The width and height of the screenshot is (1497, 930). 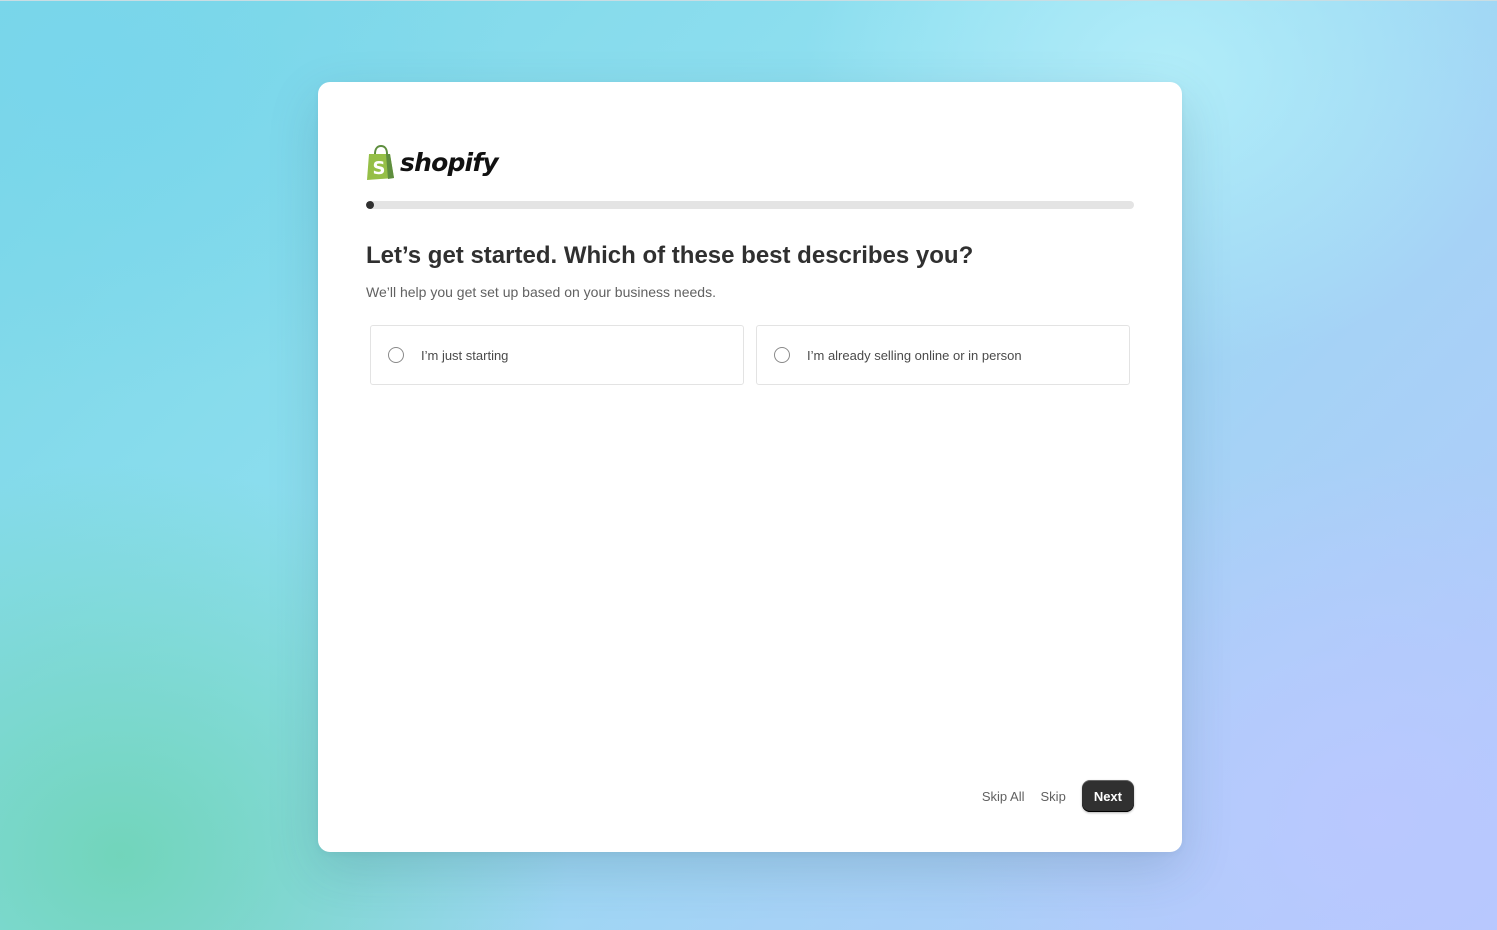 What do you see at coordinates (750, 205) in the screenshot?
I see `progress-bar` at bounding box center [750, 205].